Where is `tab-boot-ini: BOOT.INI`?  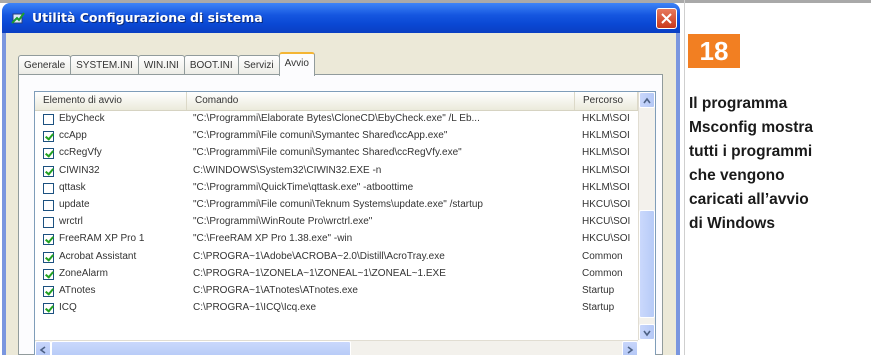
tab-boot-ini: BOOT.INI is located at coordinates (211, 65).